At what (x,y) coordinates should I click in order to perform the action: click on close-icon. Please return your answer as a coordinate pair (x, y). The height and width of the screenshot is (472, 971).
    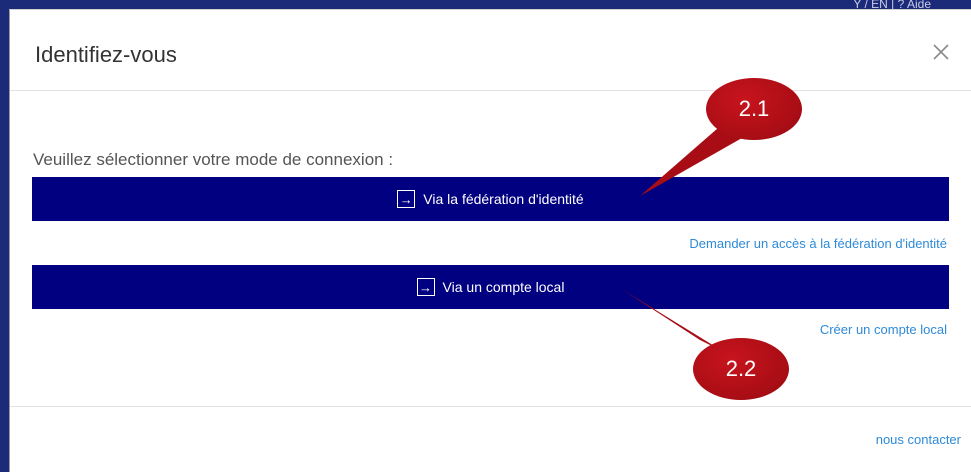
    Looking at the image, I should click on (941, 52).